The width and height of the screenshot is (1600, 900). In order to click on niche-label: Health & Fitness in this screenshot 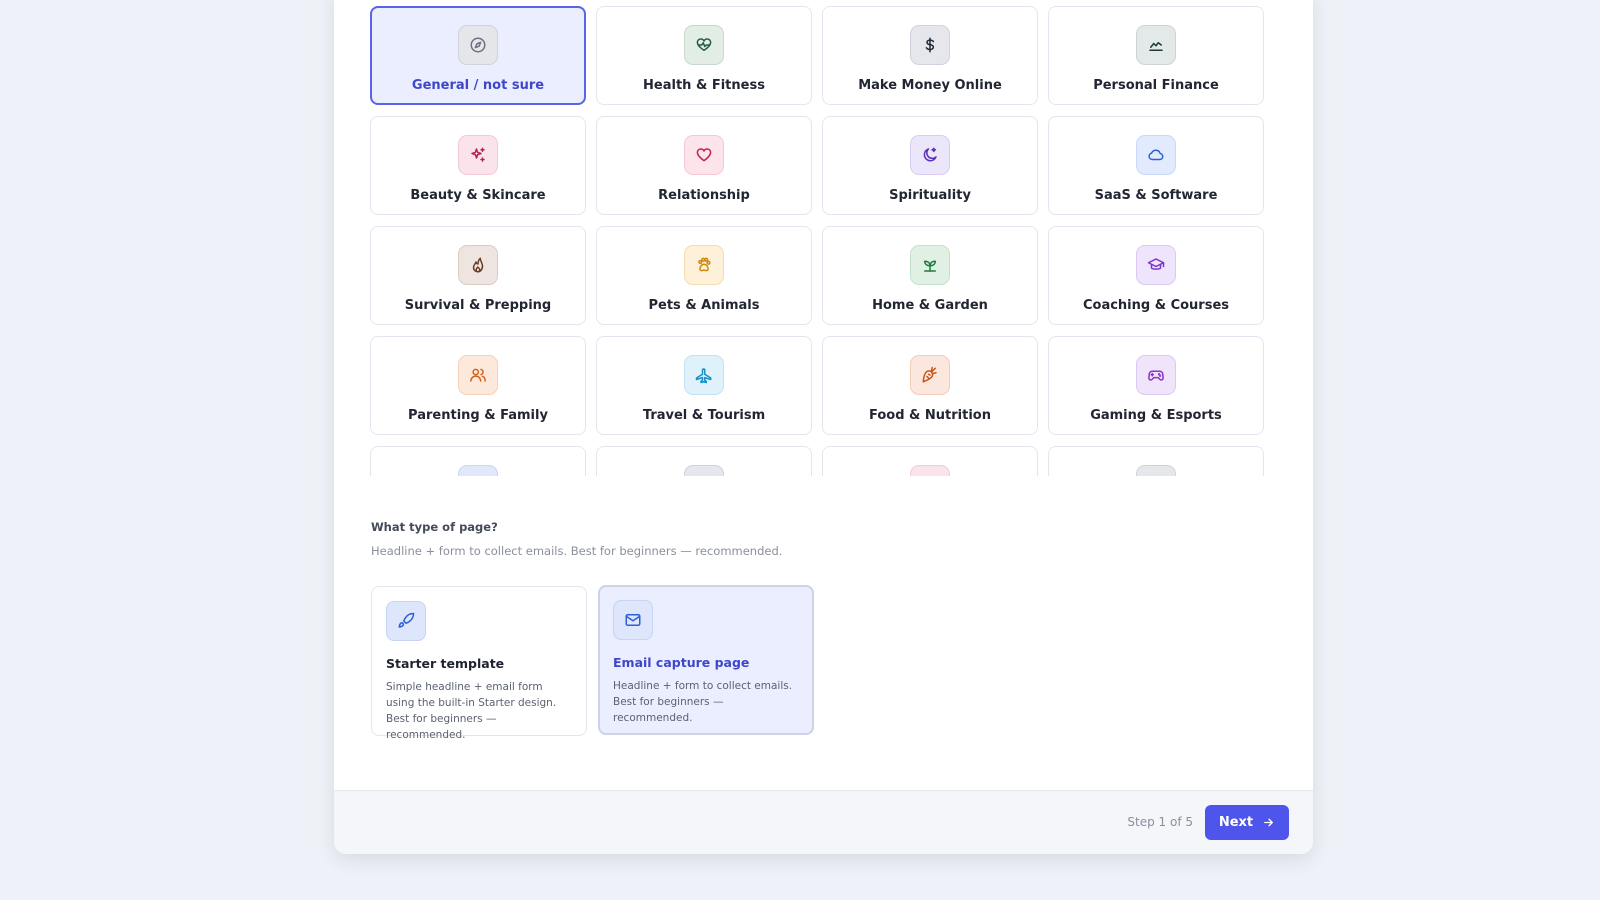, I will do `click(704, 85)`.